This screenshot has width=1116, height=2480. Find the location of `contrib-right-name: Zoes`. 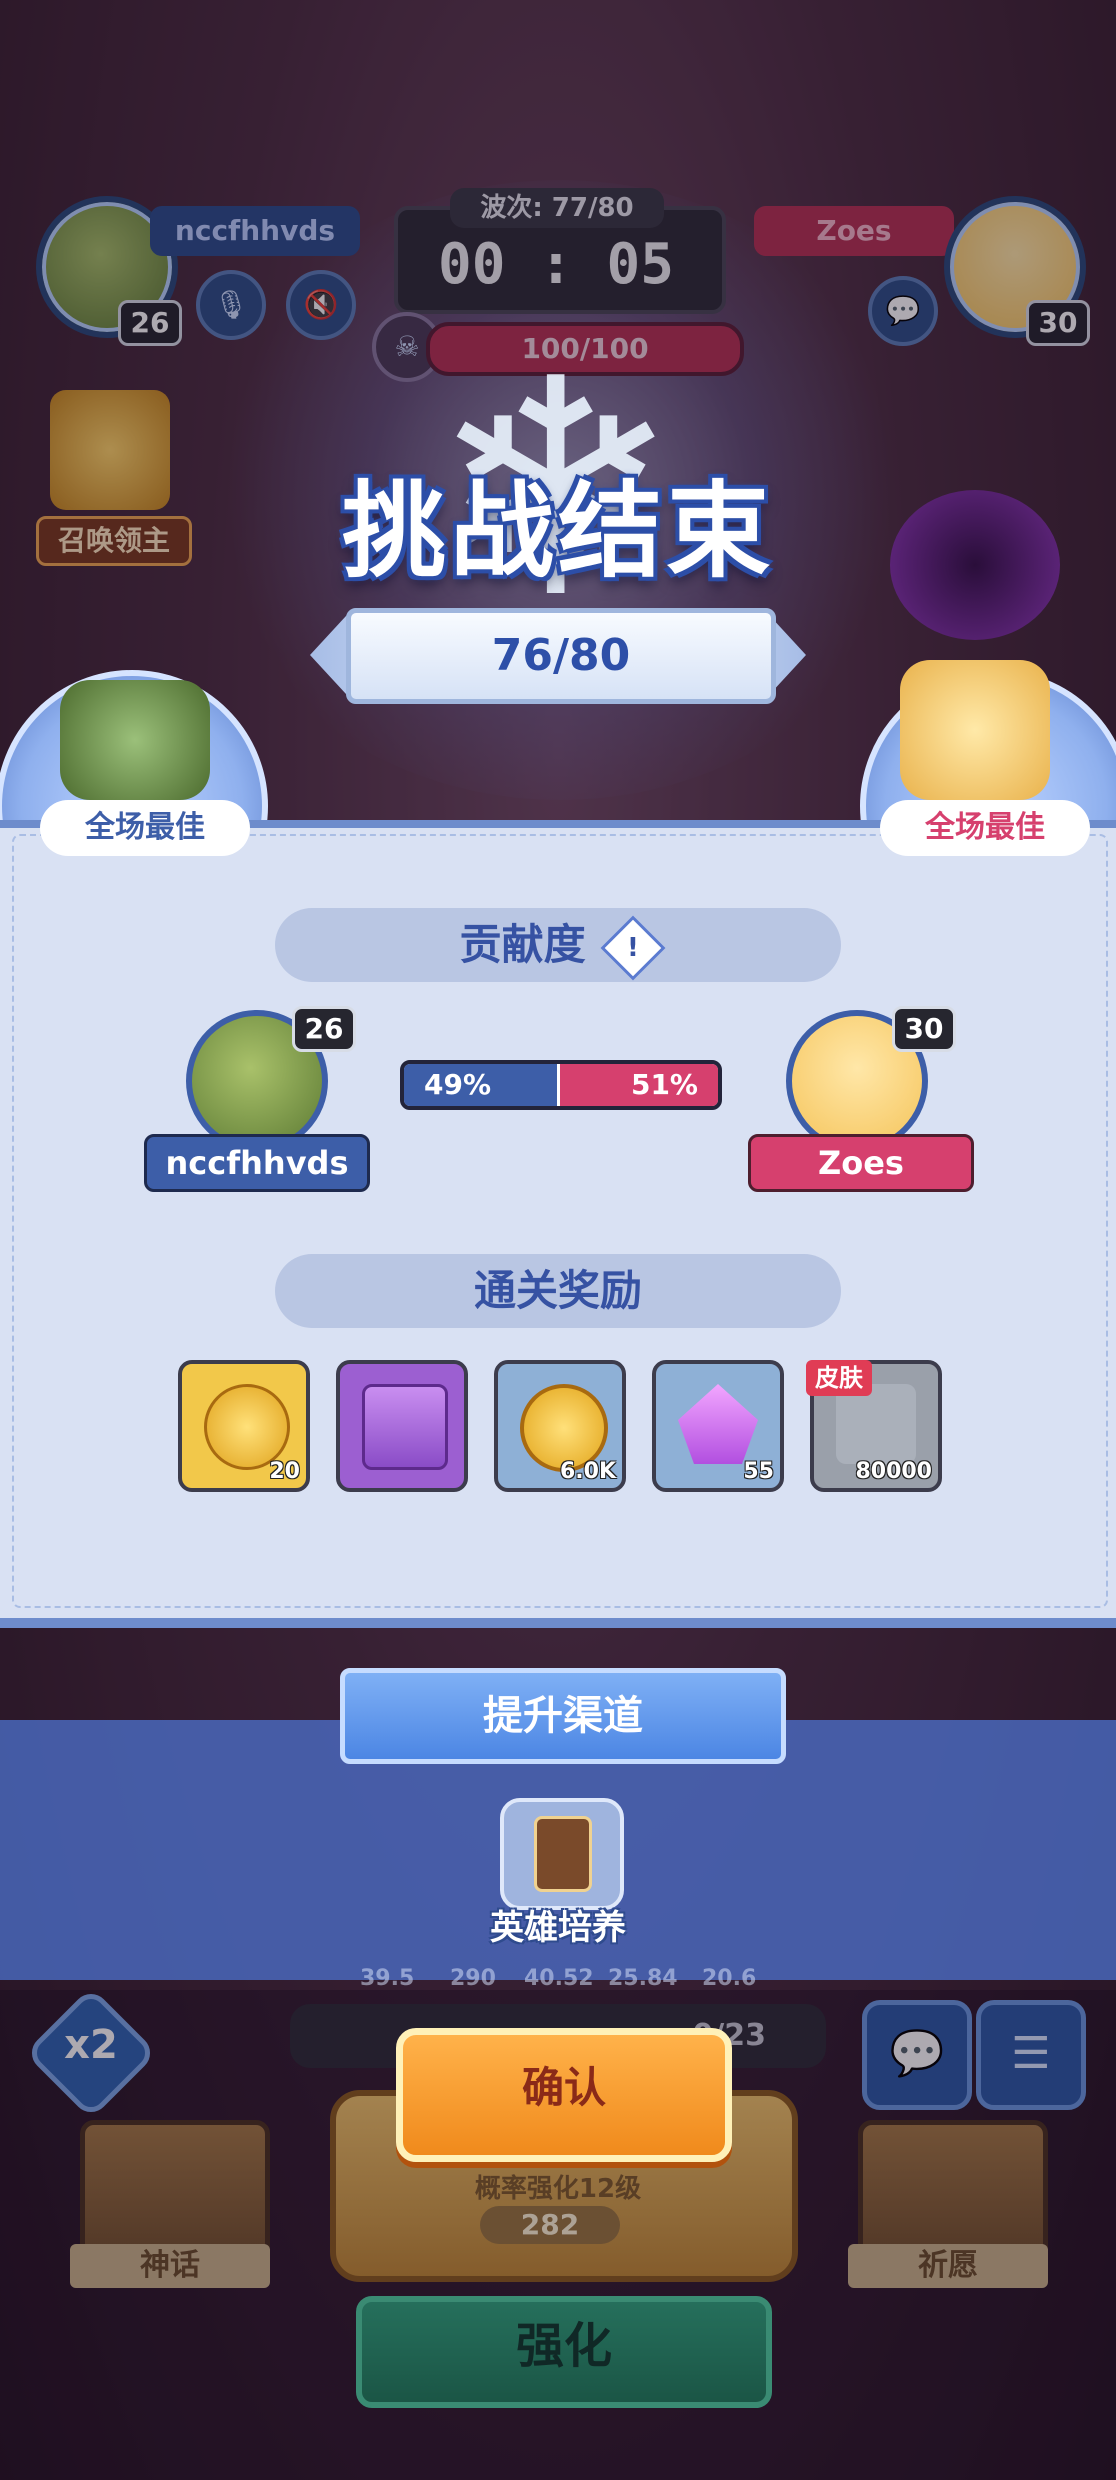

contrib-right-name: Zoes is located at coordinates (861, 1163).